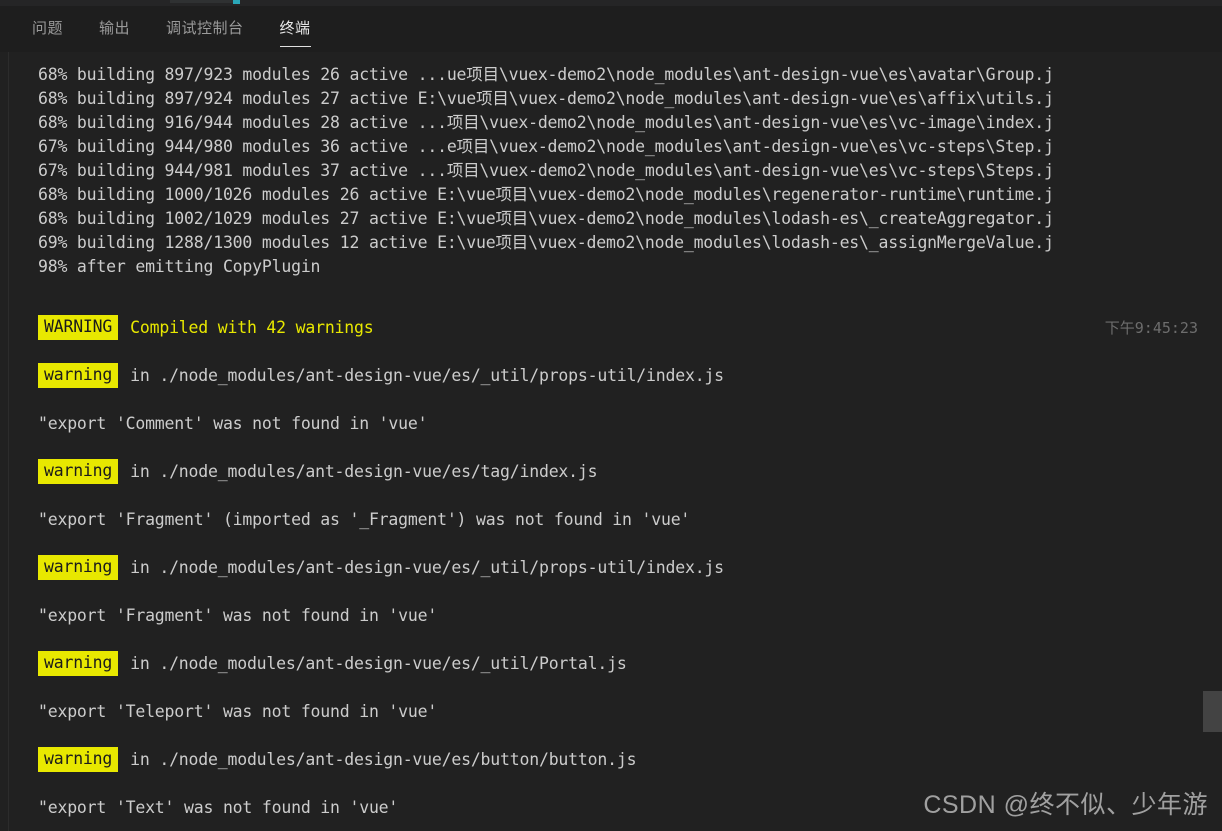  What do you see at coordinates (1212, 441) in the screenshot?
I see `terminal-scrollbar` at bounding box center [1212, 441].